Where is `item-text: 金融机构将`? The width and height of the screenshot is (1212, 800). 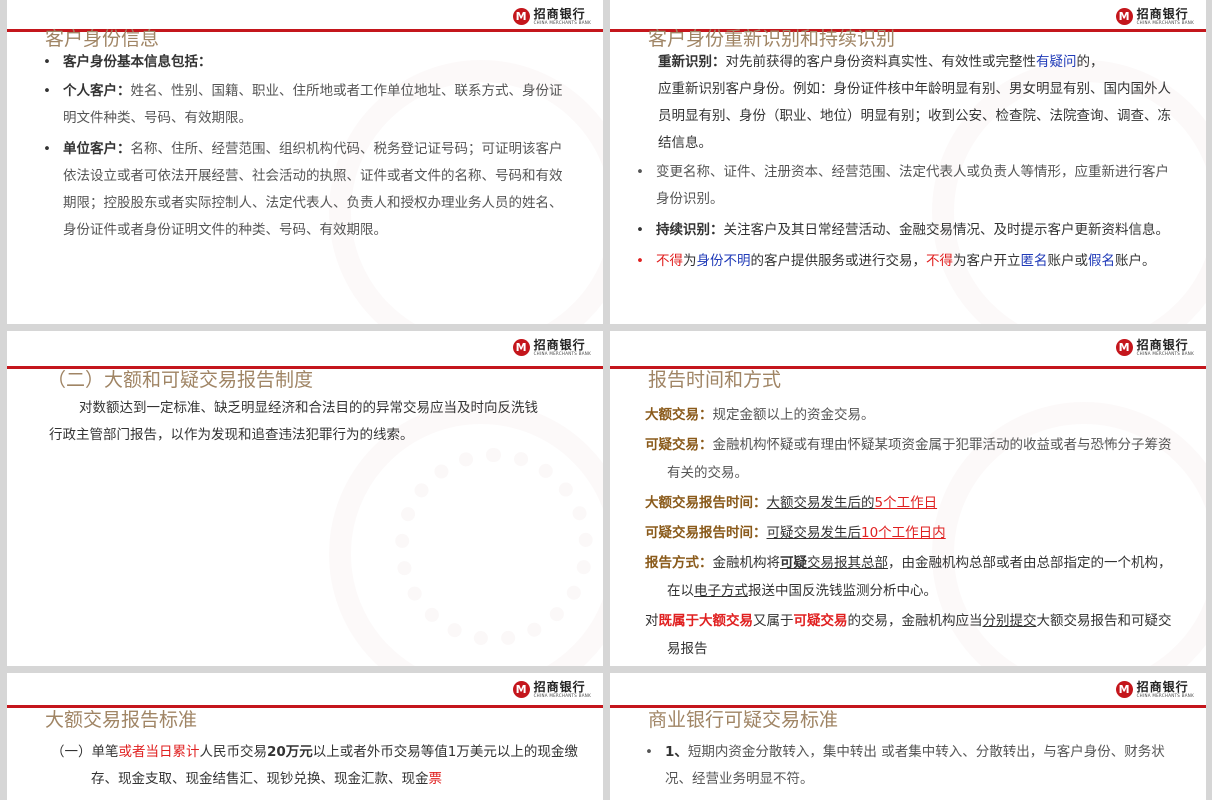 item-text: 金融机构将 is located at coordinates (746, 563).